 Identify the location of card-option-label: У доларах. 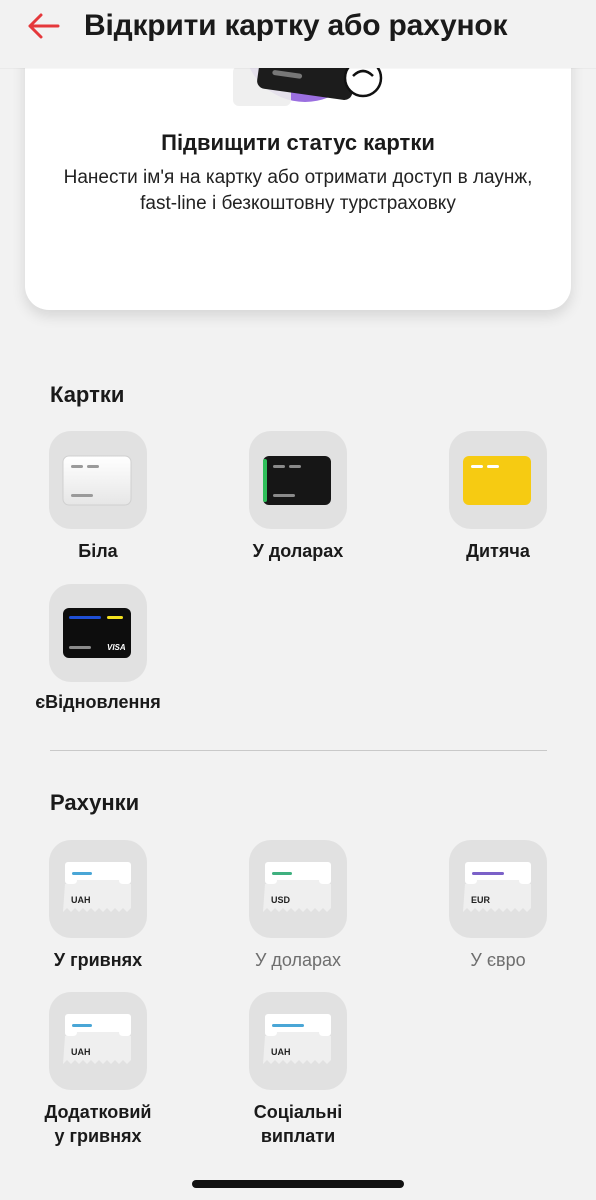
(298, 551).